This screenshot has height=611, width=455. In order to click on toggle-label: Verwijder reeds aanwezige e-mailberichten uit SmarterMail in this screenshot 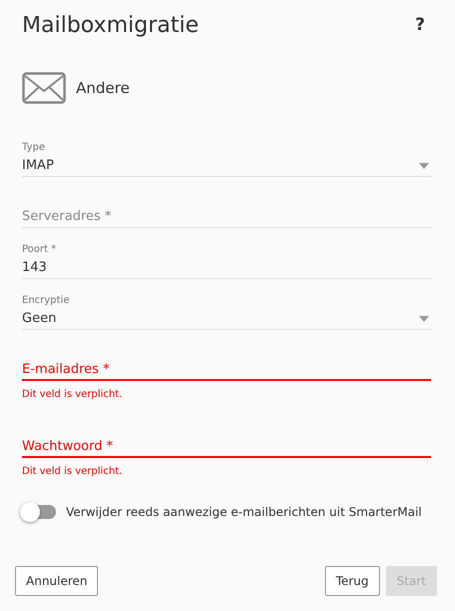, I will do `click(244, 512)`.